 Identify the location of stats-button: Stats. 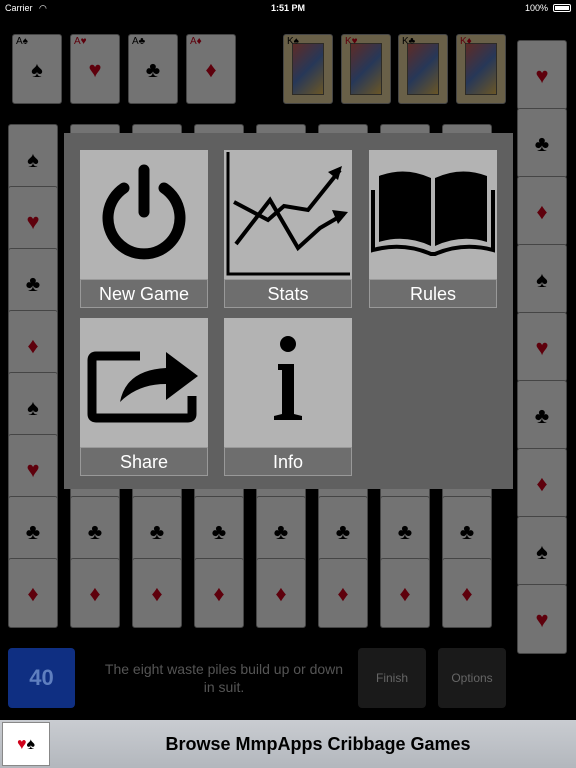
(288, 229).